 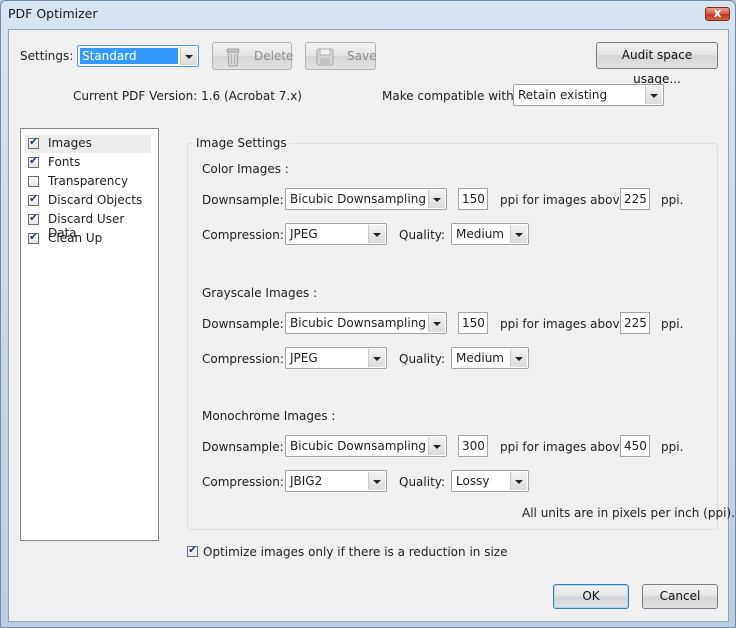 I want to click on panel-item-discard-user-data: ✔ Discard User Data, so click(x=88, y=225).